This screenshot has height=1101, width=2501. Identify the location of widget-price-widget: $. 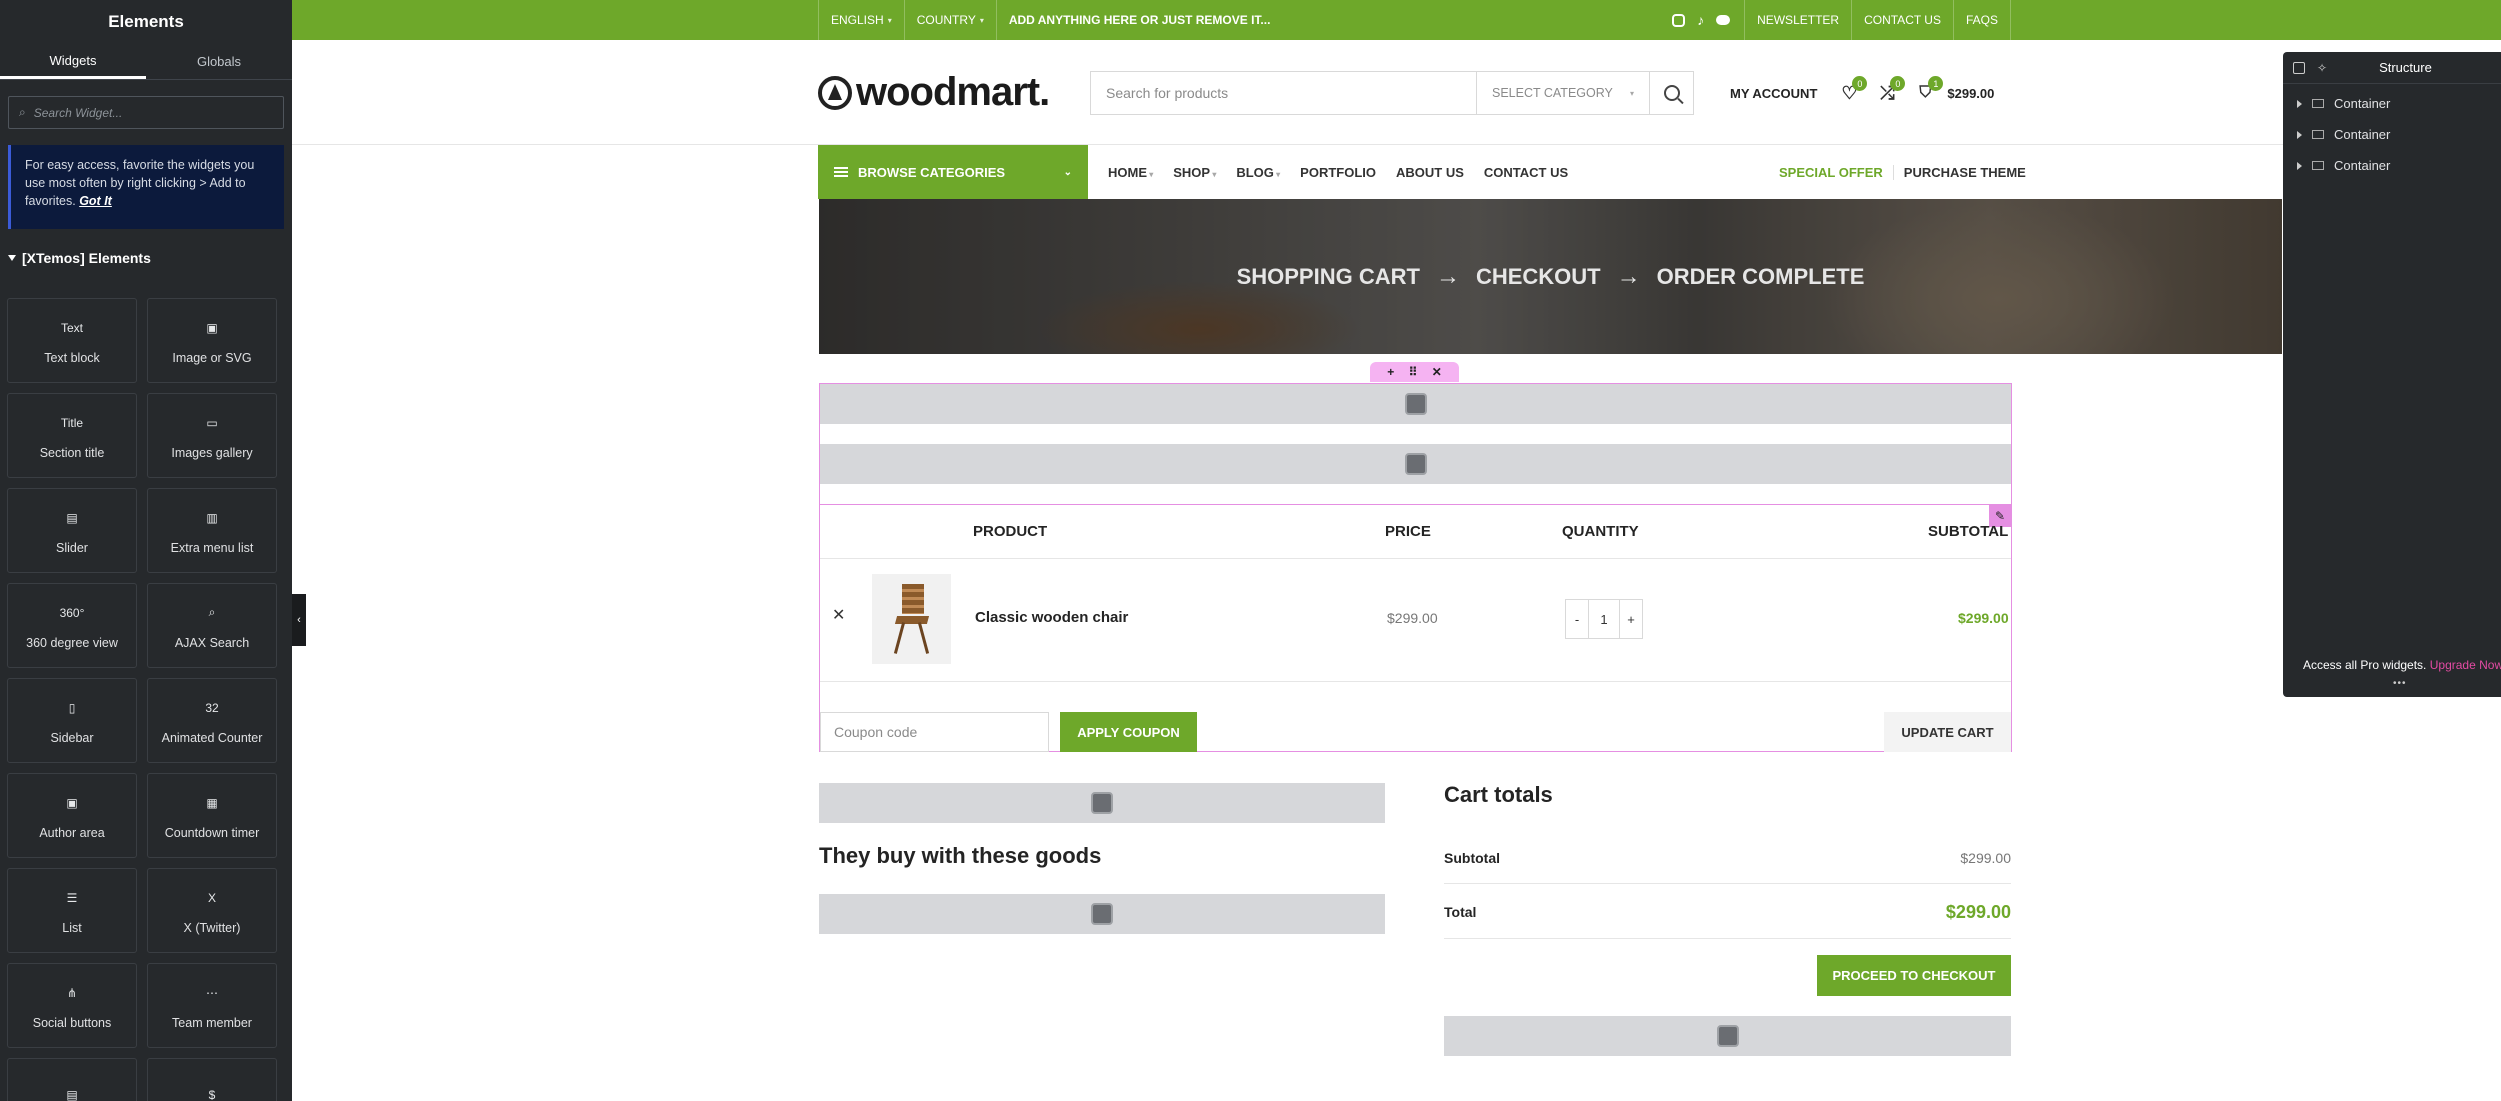
(212, 1079).